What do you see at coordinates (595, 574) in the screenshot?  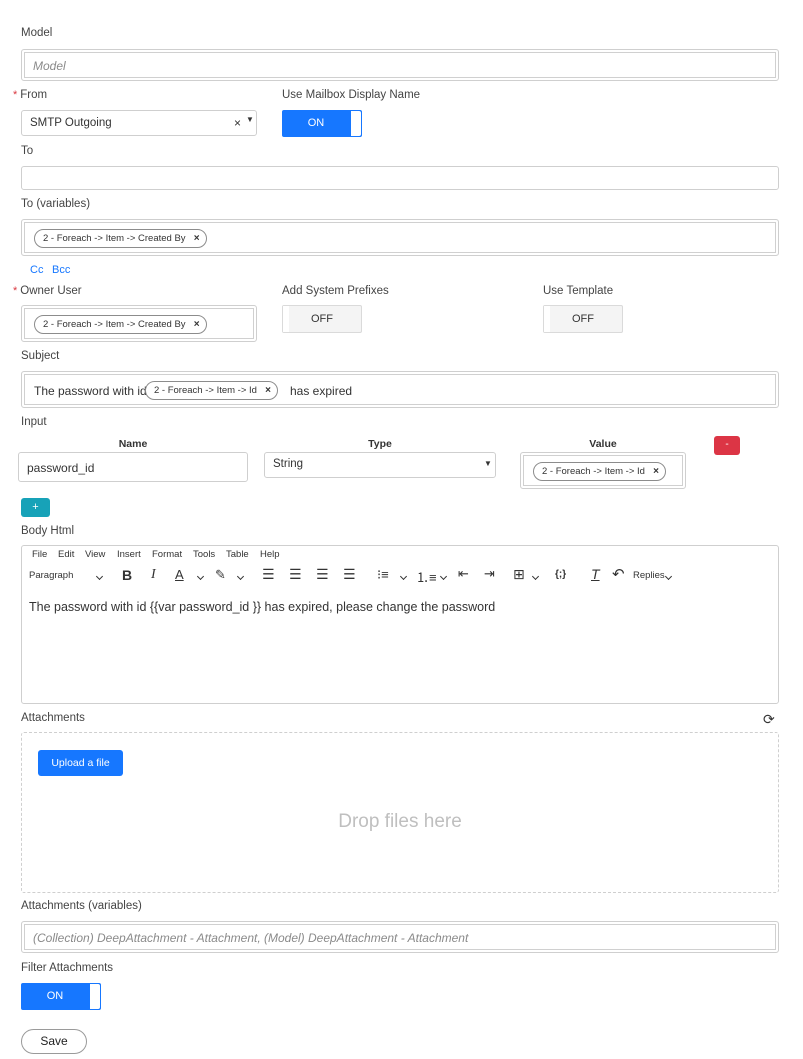 I see `clear-formatting-icon: T` at bounding box center [595, 574].